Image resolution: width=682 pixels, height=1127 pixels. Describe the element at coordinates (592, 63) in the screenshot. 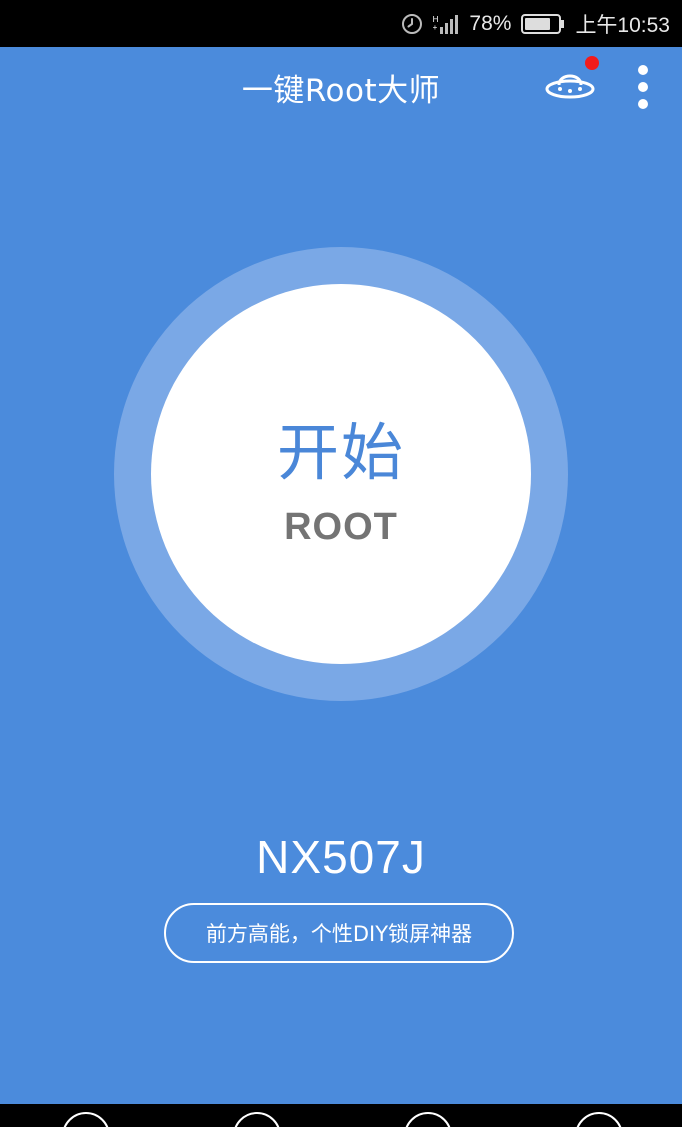

I see `notification-dot` at that location.